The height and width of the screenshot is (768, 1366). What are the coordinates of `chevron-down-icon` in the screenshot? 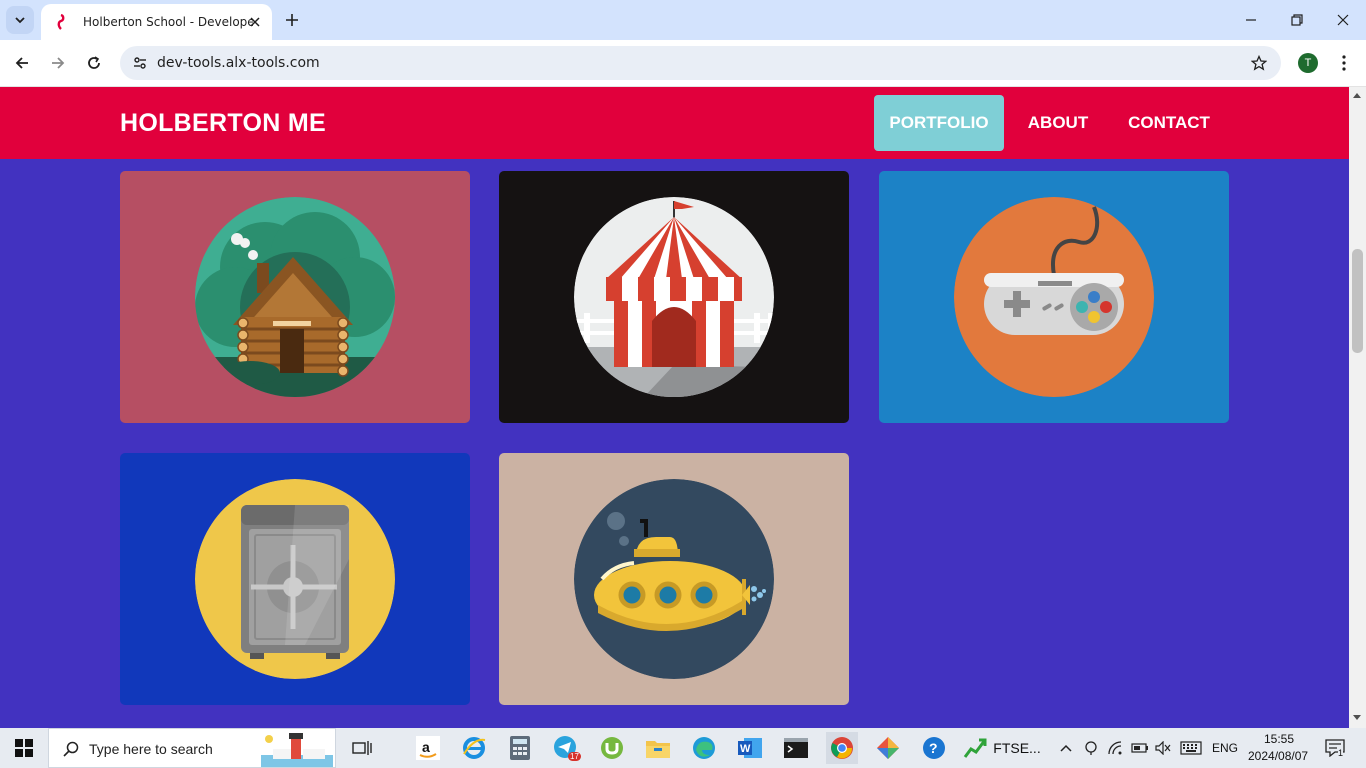 It's located at (20, 20).